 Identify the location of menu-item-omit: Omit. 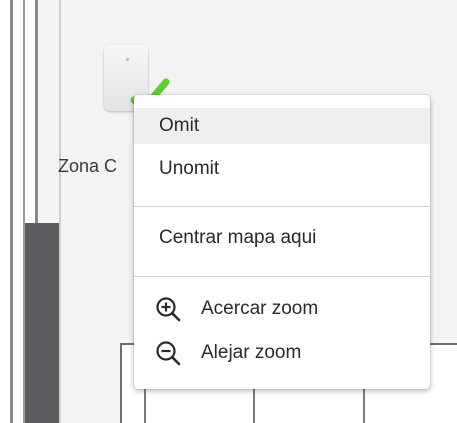
(282, 126).